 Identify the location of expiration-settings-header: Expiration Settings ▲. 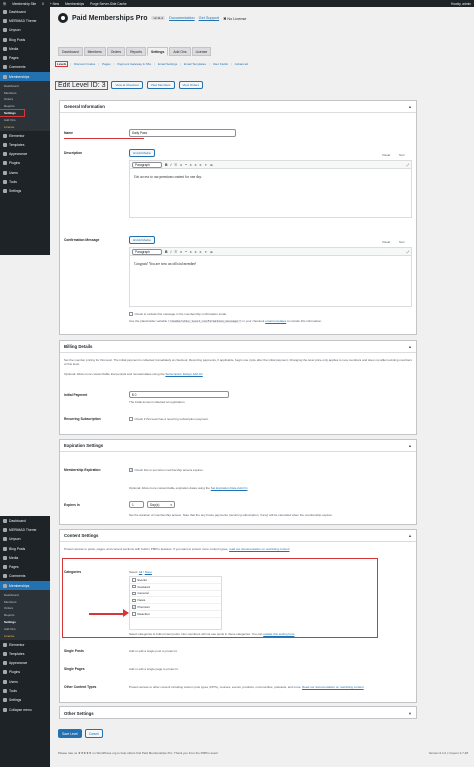
(238, 446).